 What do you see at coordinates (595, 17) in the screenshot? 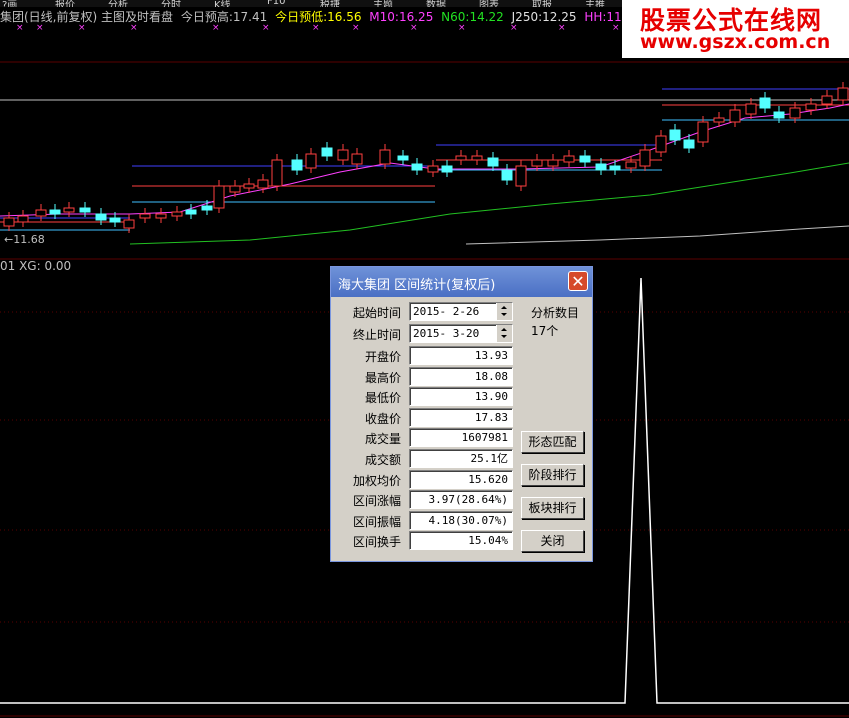
I see `hh-label: HH:` at bounding box center [595, 17].